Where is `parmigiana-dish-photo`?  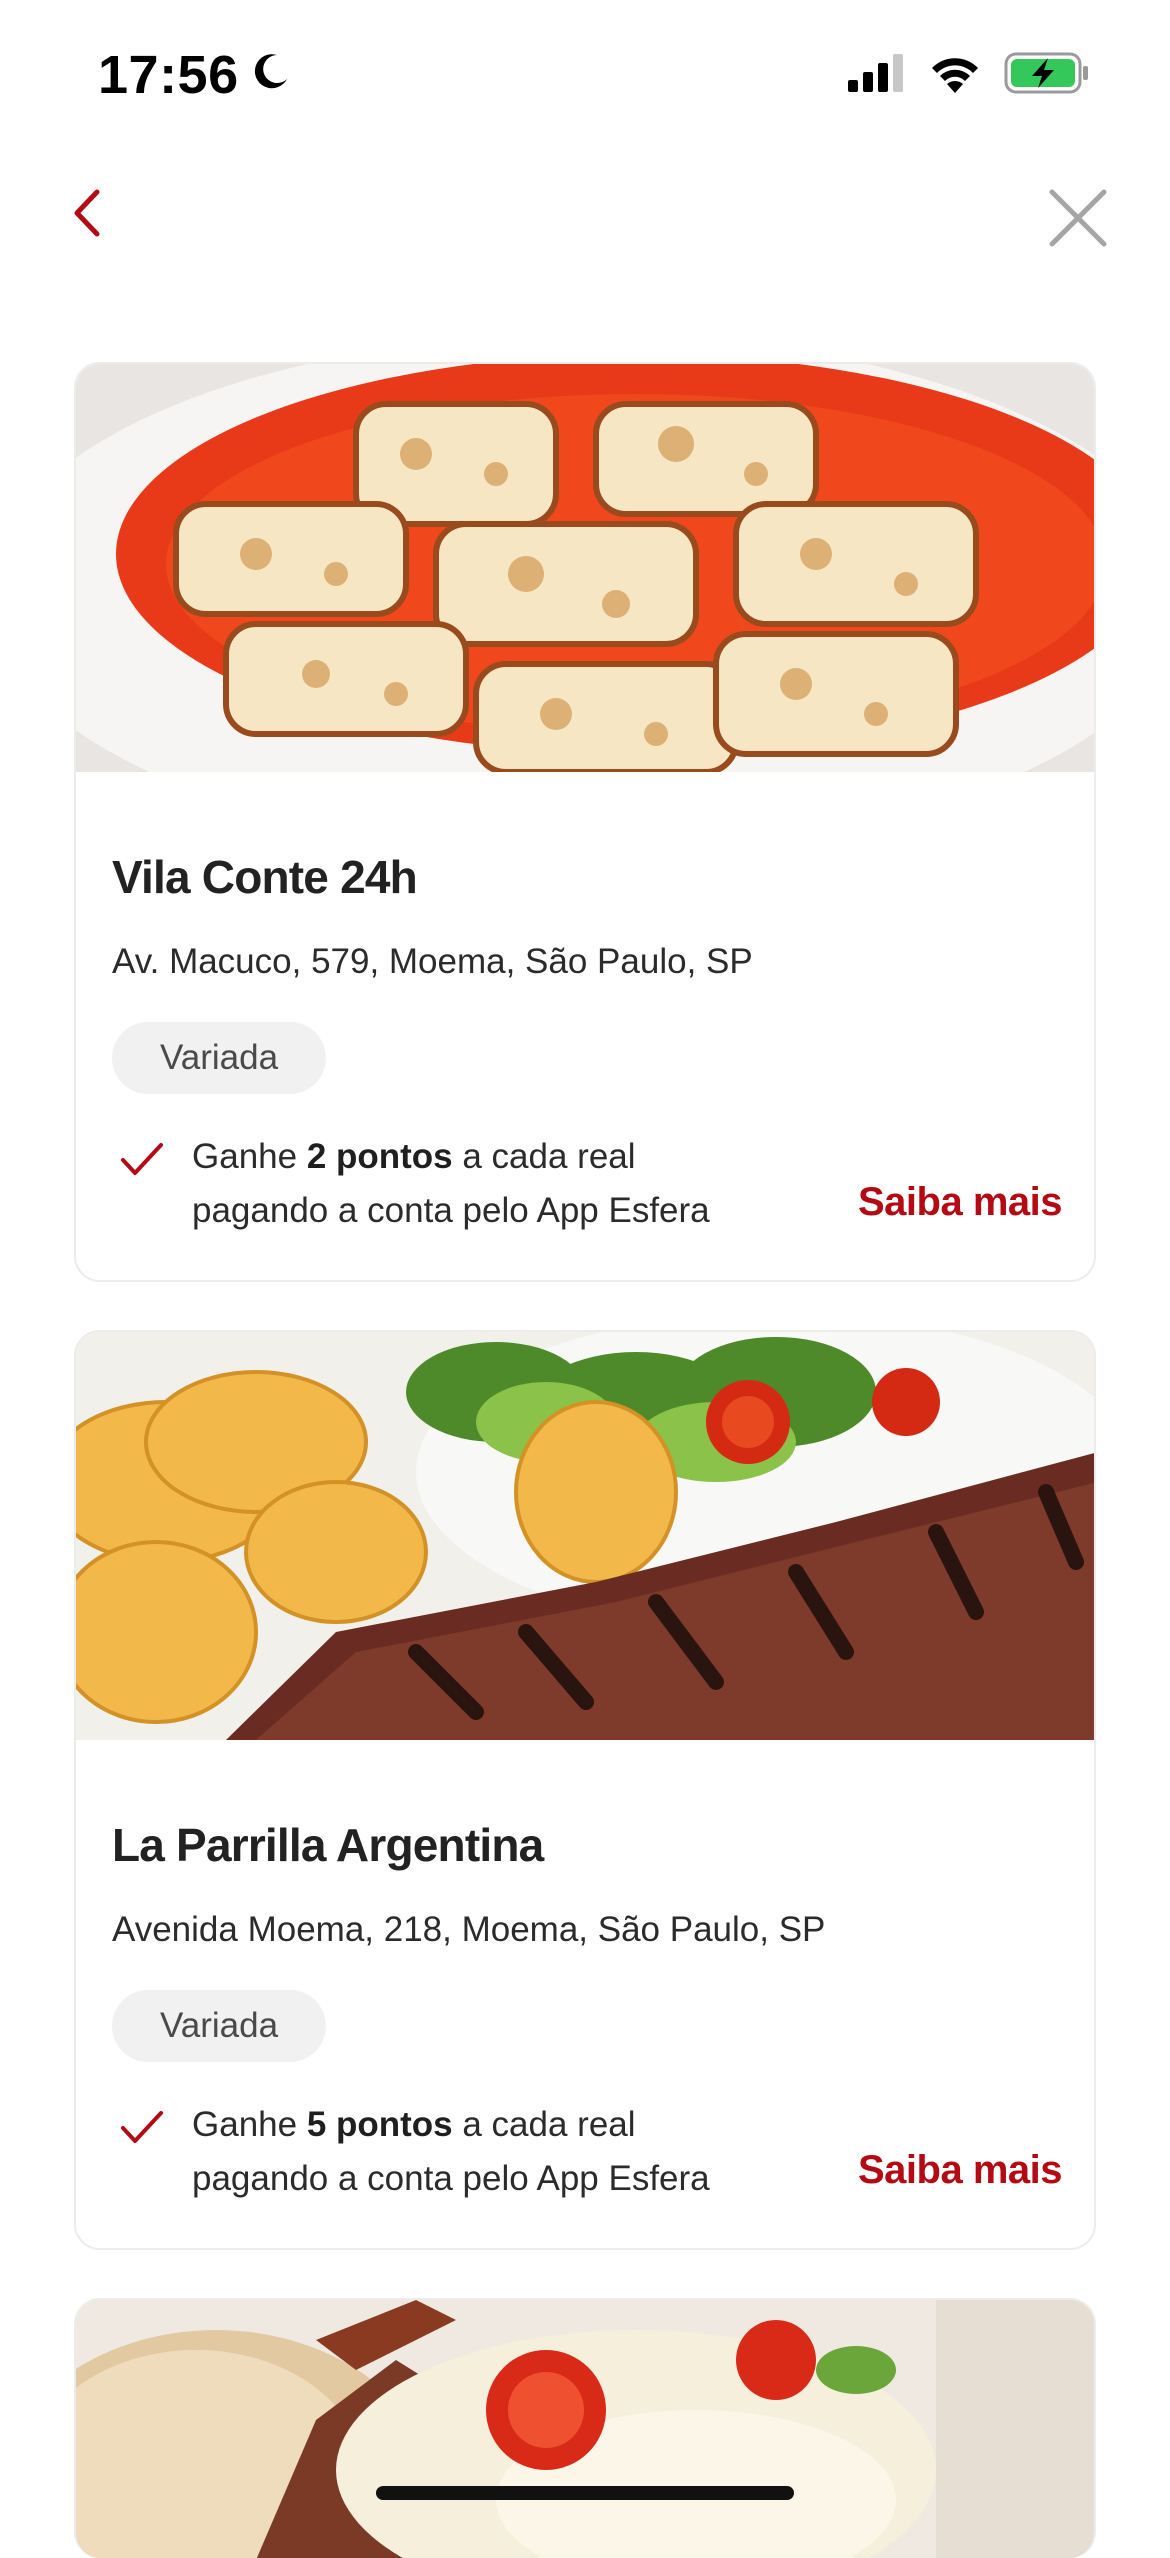 parmigiana-dish-photo is located at coordinates (585, 568).